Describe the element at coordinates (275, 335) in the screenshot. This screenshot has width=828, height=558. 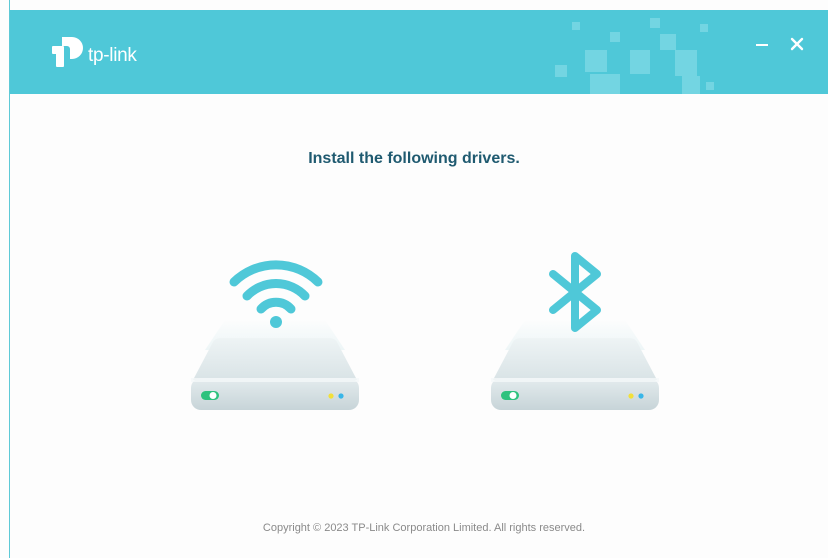
I see `wifi-driver-item` at that location.